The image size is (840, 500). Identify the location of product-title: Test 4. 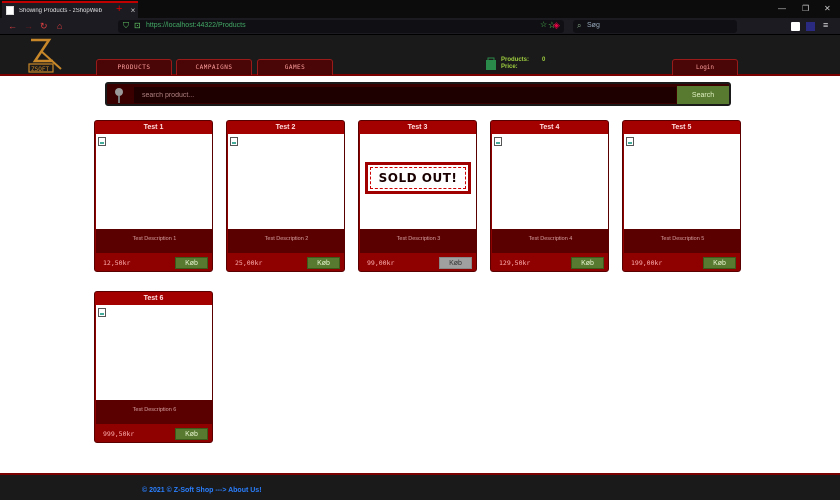
(549, 127).